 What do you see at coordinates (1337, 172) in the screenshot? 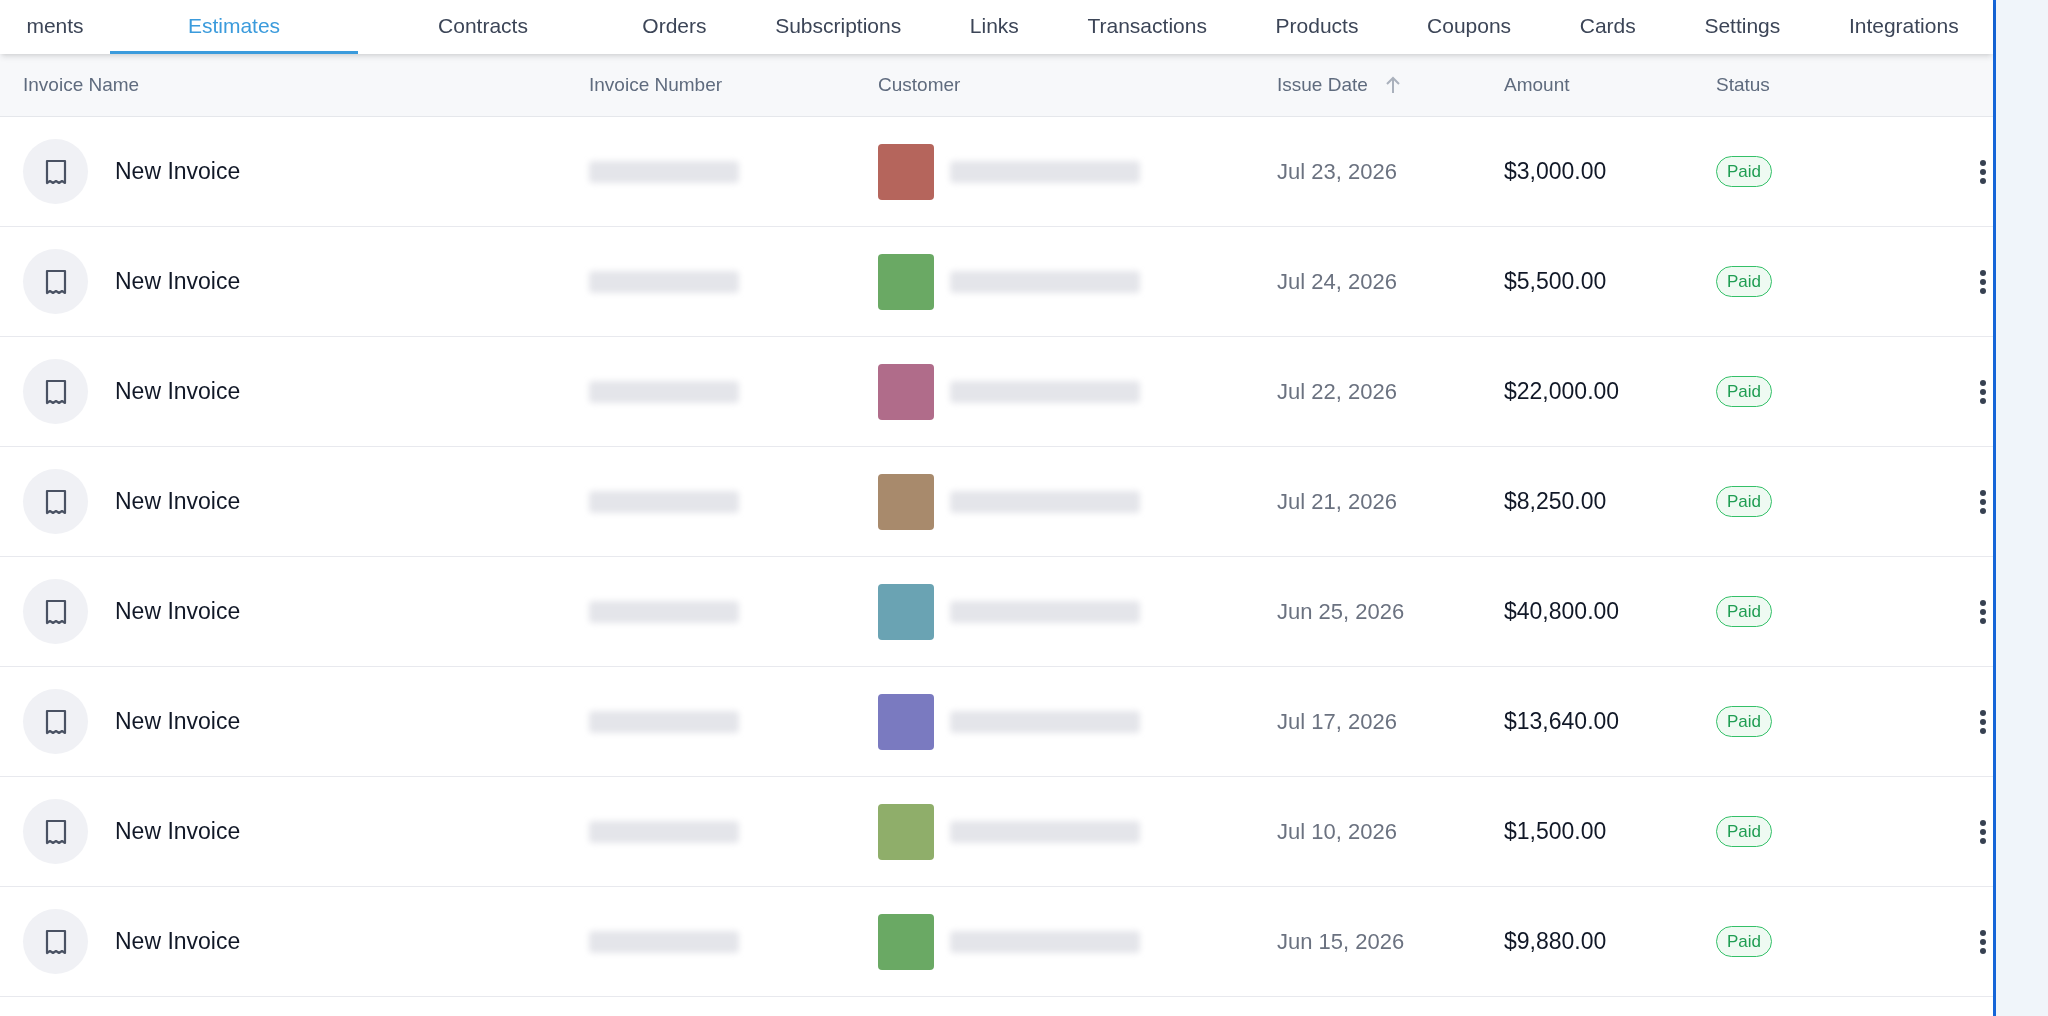
I see `issue-date: Jul 23, 2026` at bounding box center [1337, 172].